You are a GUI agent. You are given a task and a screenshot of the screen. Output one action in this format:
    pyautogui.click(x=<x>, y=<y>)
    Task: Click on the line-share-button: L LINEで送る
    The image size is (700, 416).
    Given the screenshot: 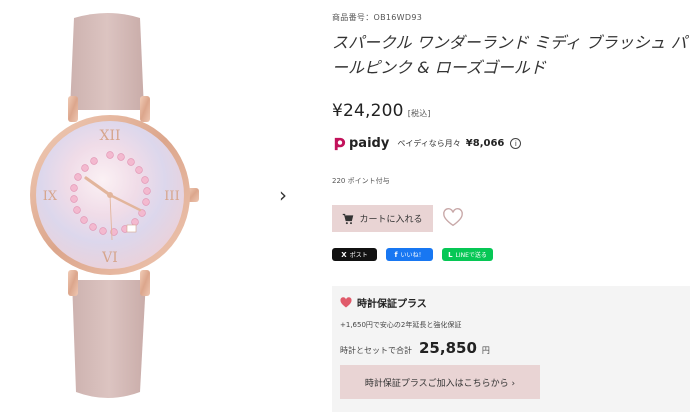 What is the action you would take?
    pyautogui.click(x=467, y=254)
    